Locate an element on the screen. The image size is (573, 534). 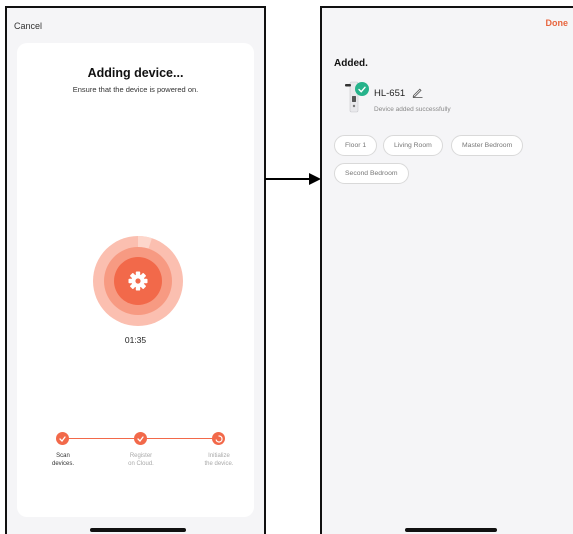
device-status: Device added successfully is located at coordinates (412, 109).